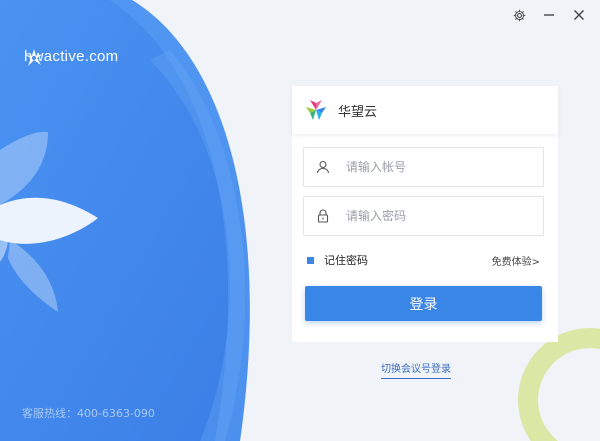 This screenshot has width=600, height=441. I want to click on minimize-icon, so click(549, 15).